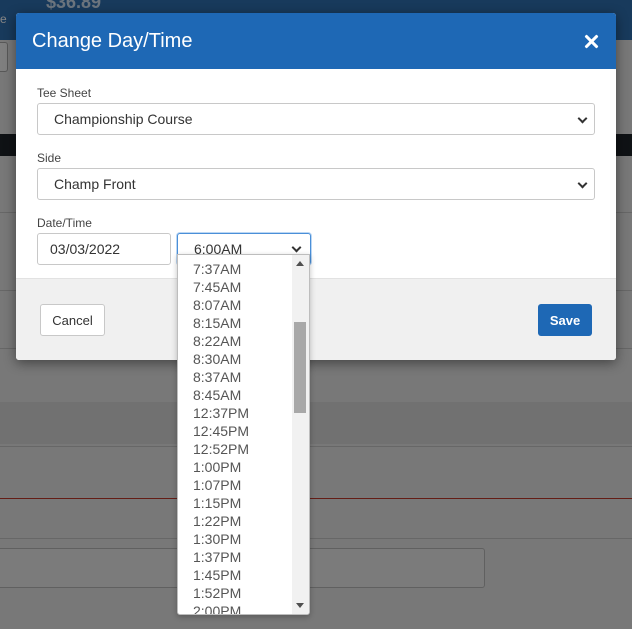  Describe the element at coordinates (95, 184) in the screenshot. I see `side-value: Champ Front` at that location.